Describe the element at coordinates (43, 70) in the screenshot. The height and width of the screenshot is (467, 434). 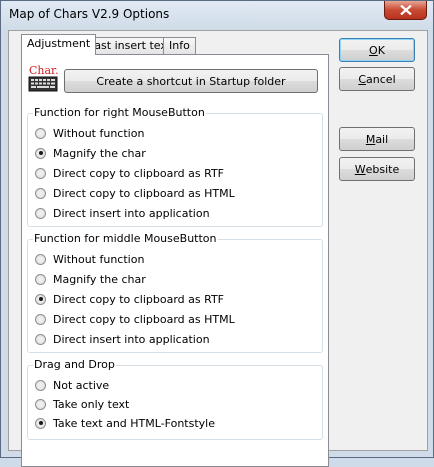
I see `char-icon-text: Char.` at that location.